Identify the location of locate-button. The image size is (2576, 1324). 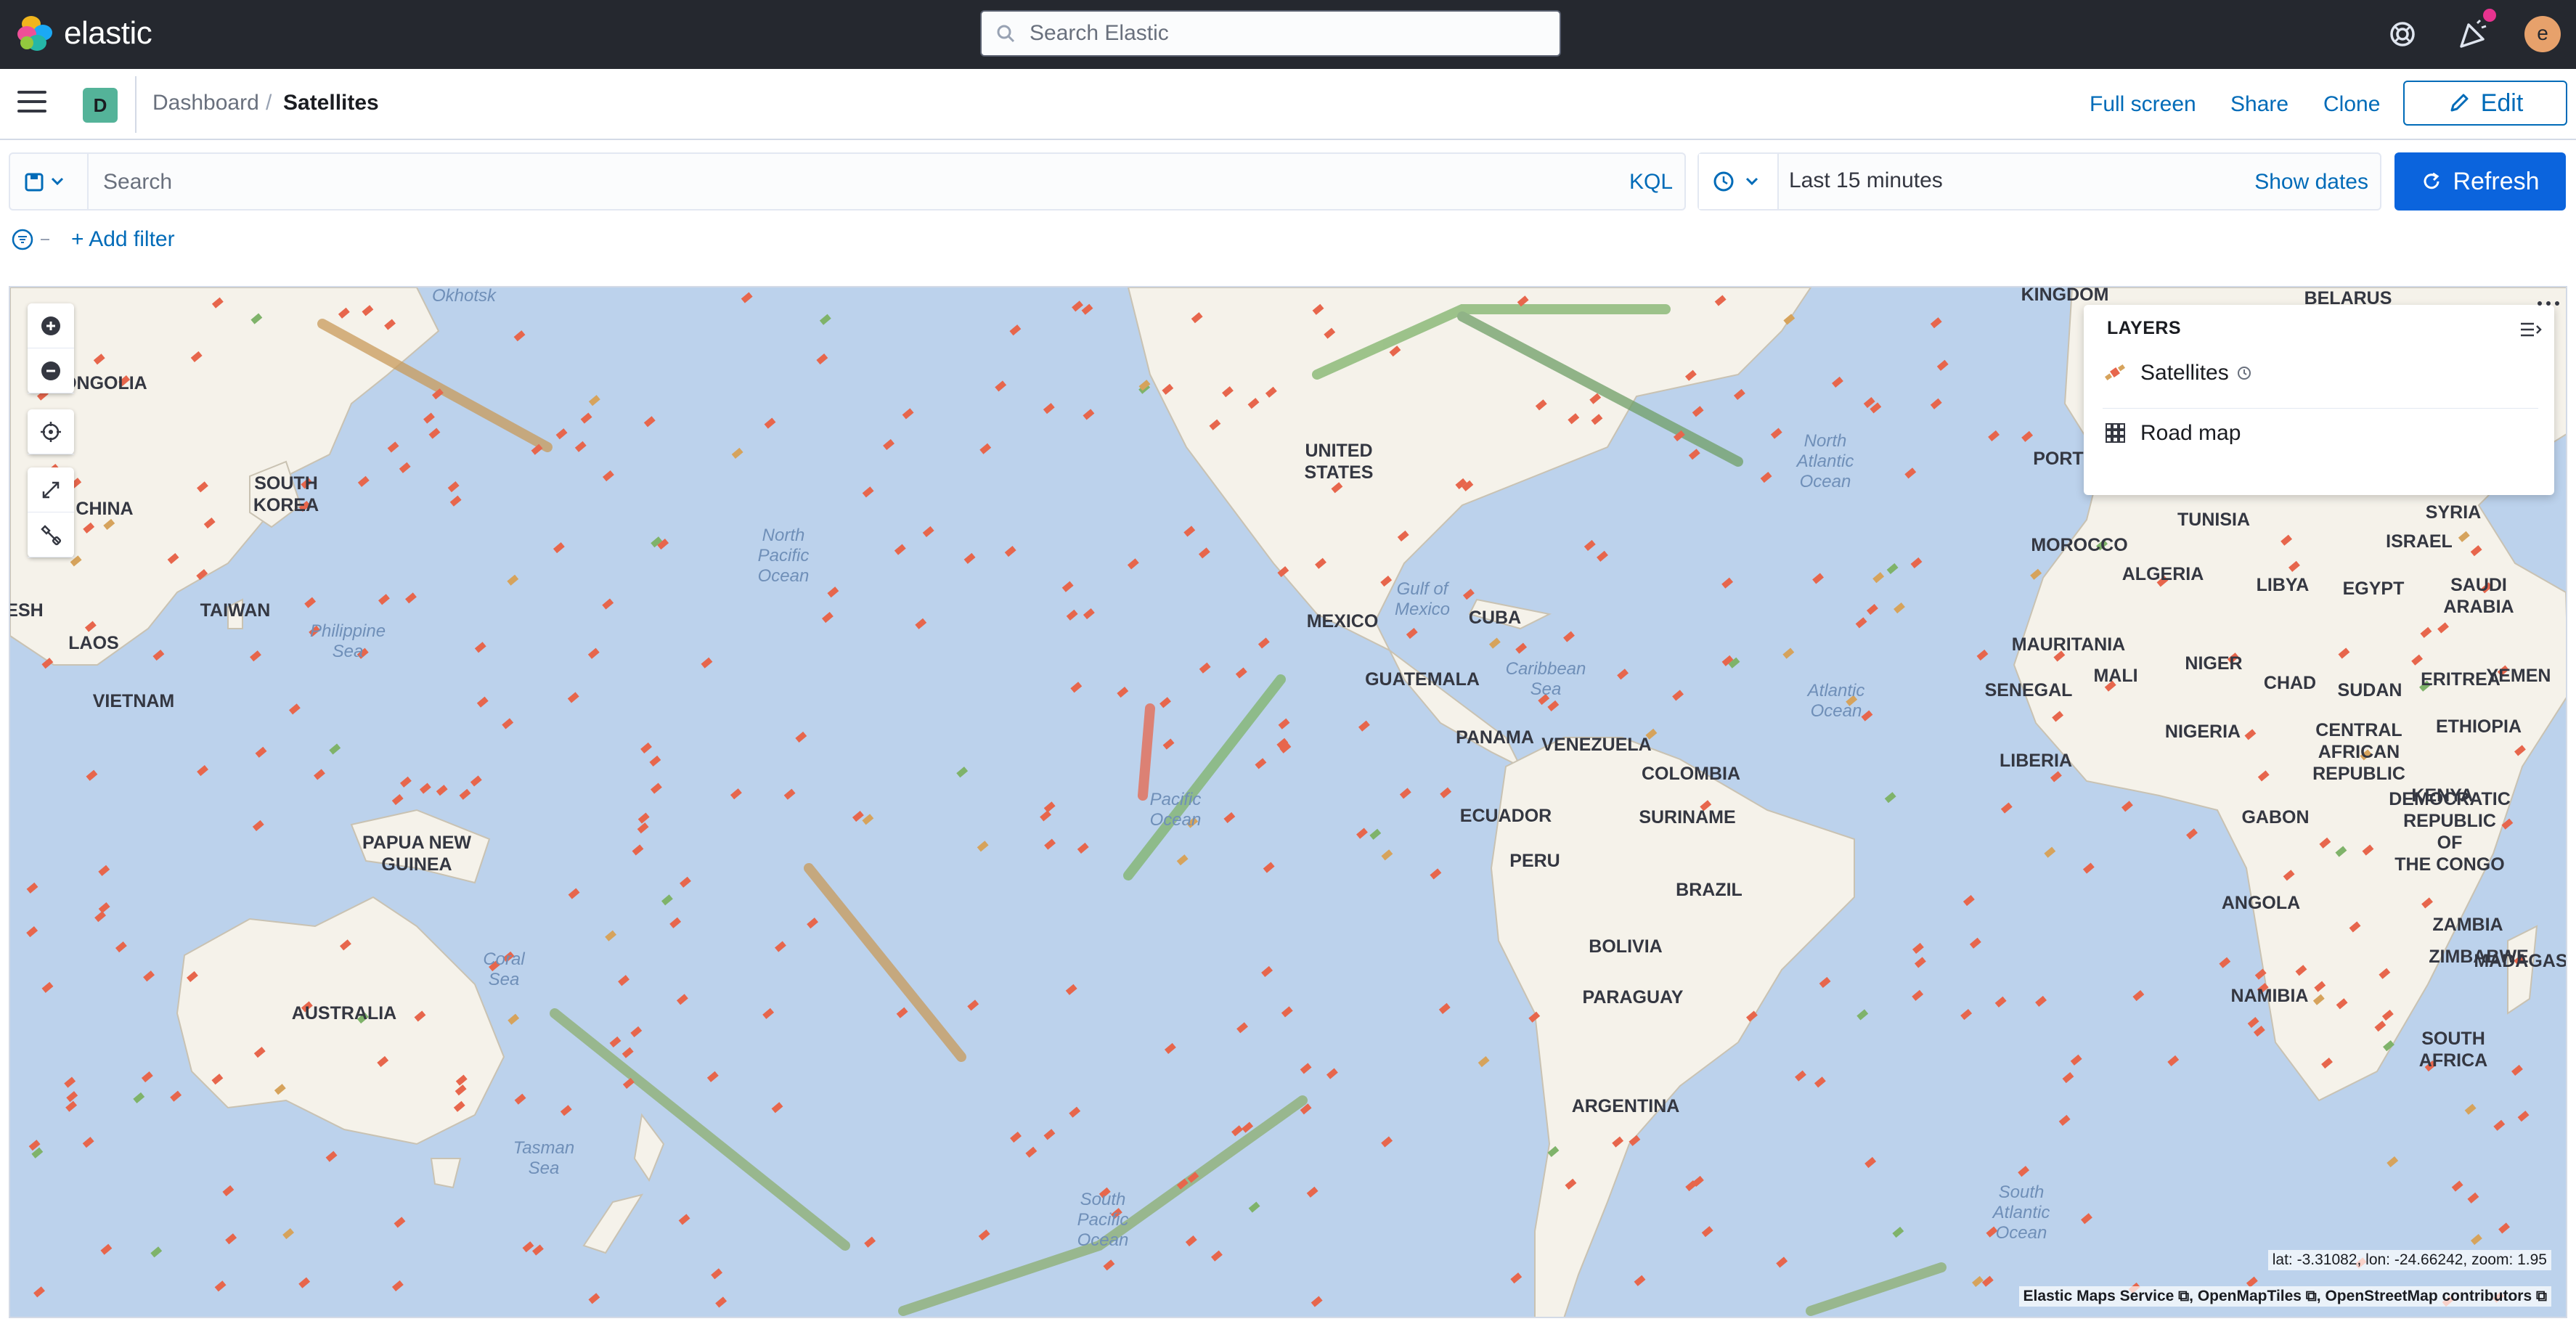
(51, 432).